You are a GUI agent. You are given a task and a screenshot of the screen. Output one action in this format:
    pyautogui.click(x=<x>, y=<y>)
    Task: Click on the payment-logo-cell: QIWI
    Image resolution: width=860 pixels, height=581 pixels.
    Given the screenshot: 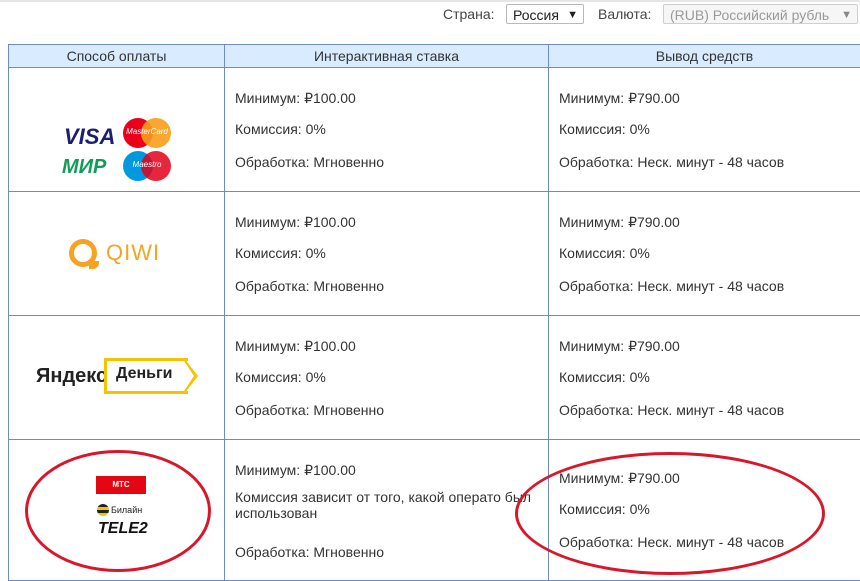 What is the action you would take?
    pyautogui.click(x=117, y=254)
    